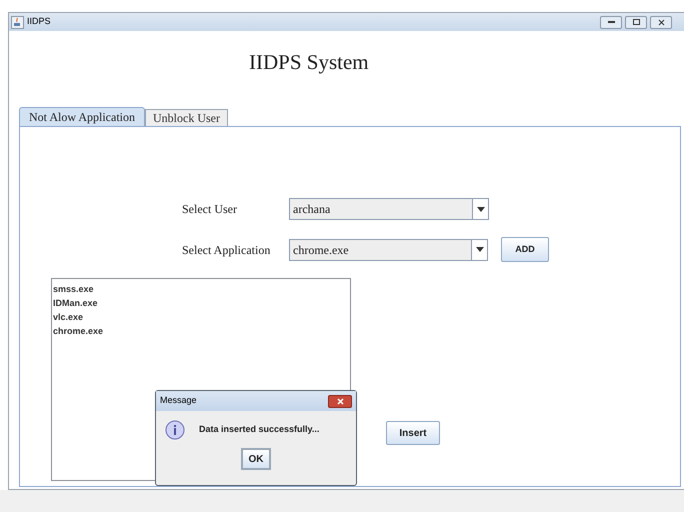  I want to click on dropdown-value: archana, so click(312, 209).